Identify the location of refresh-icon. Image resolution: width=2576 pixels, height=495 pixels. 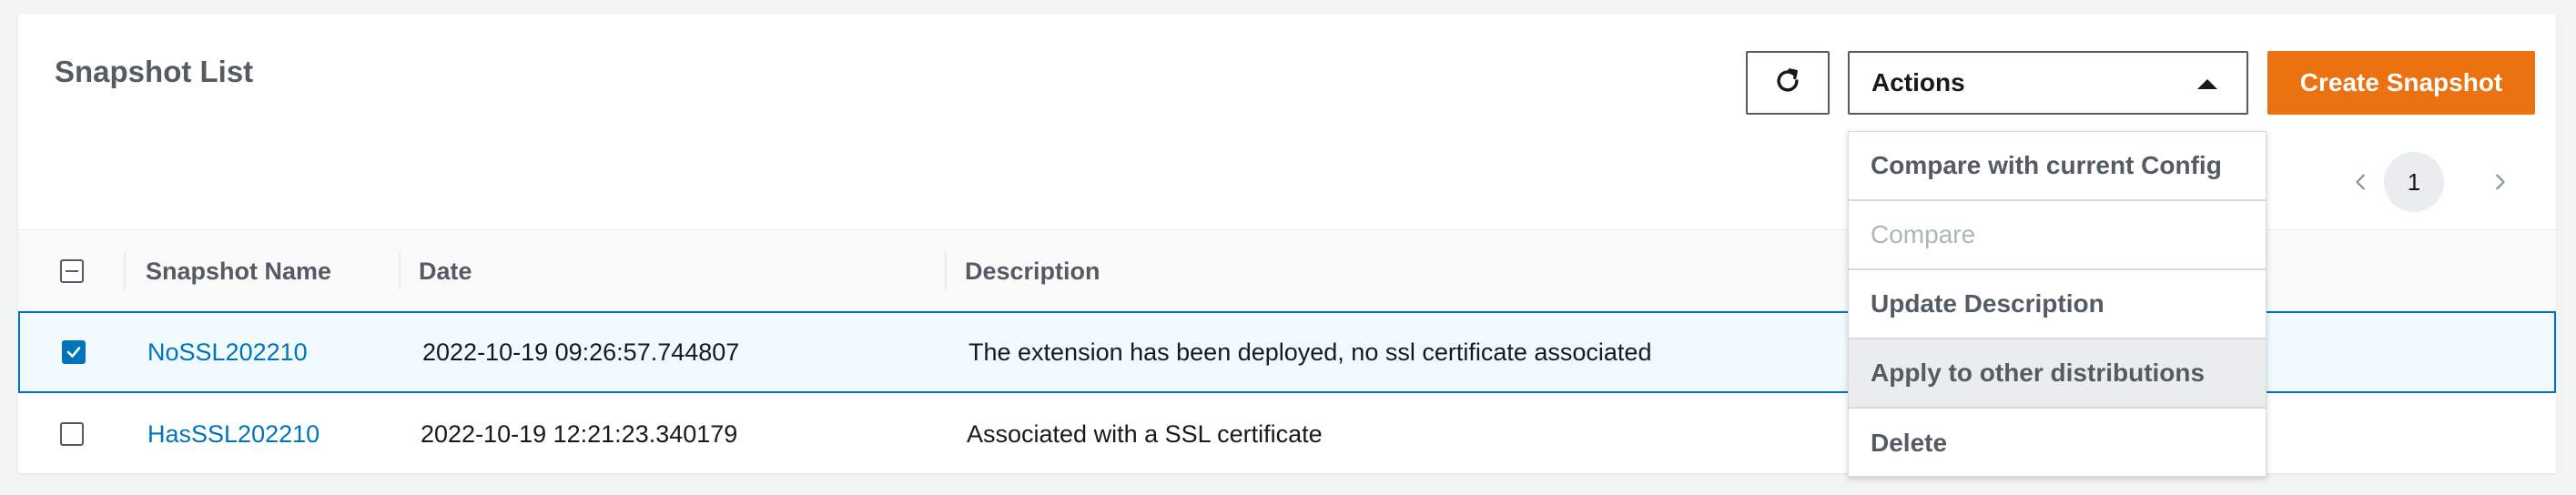
(1787, 83).